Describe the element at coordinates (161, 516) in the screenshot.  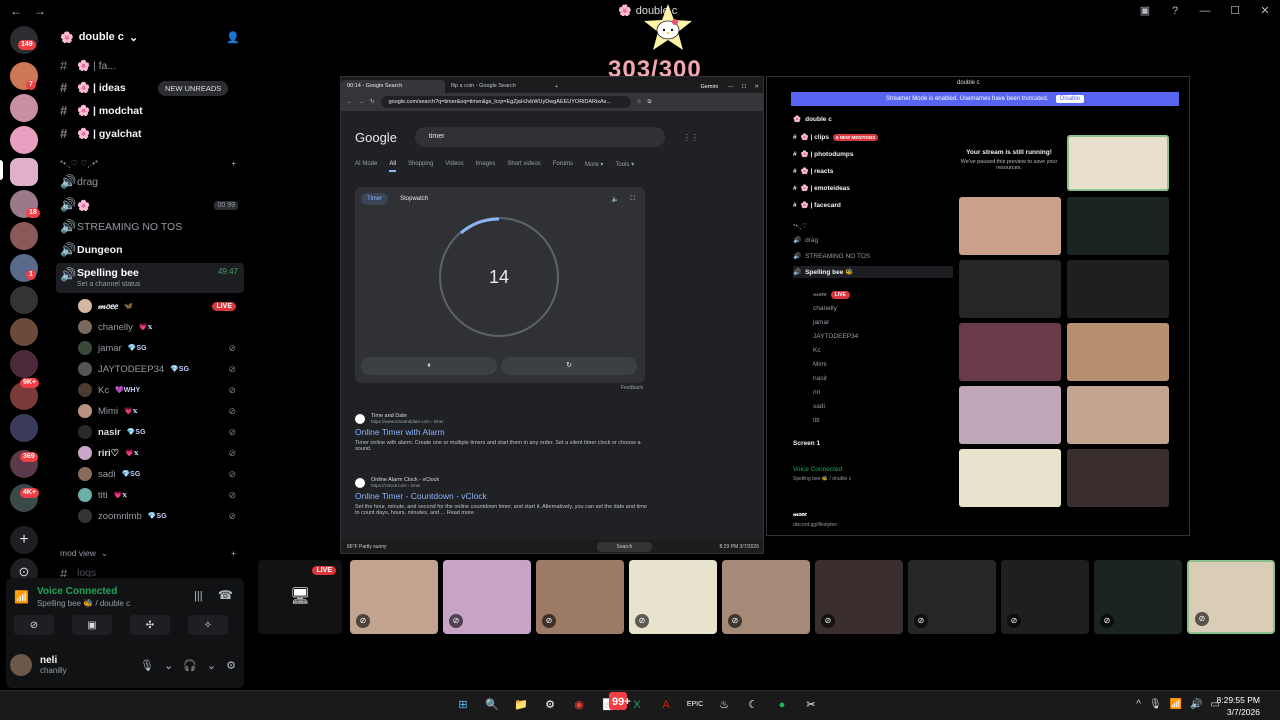
I see `voice-member: zoomnlmb 💎SG ⊘` at that location.